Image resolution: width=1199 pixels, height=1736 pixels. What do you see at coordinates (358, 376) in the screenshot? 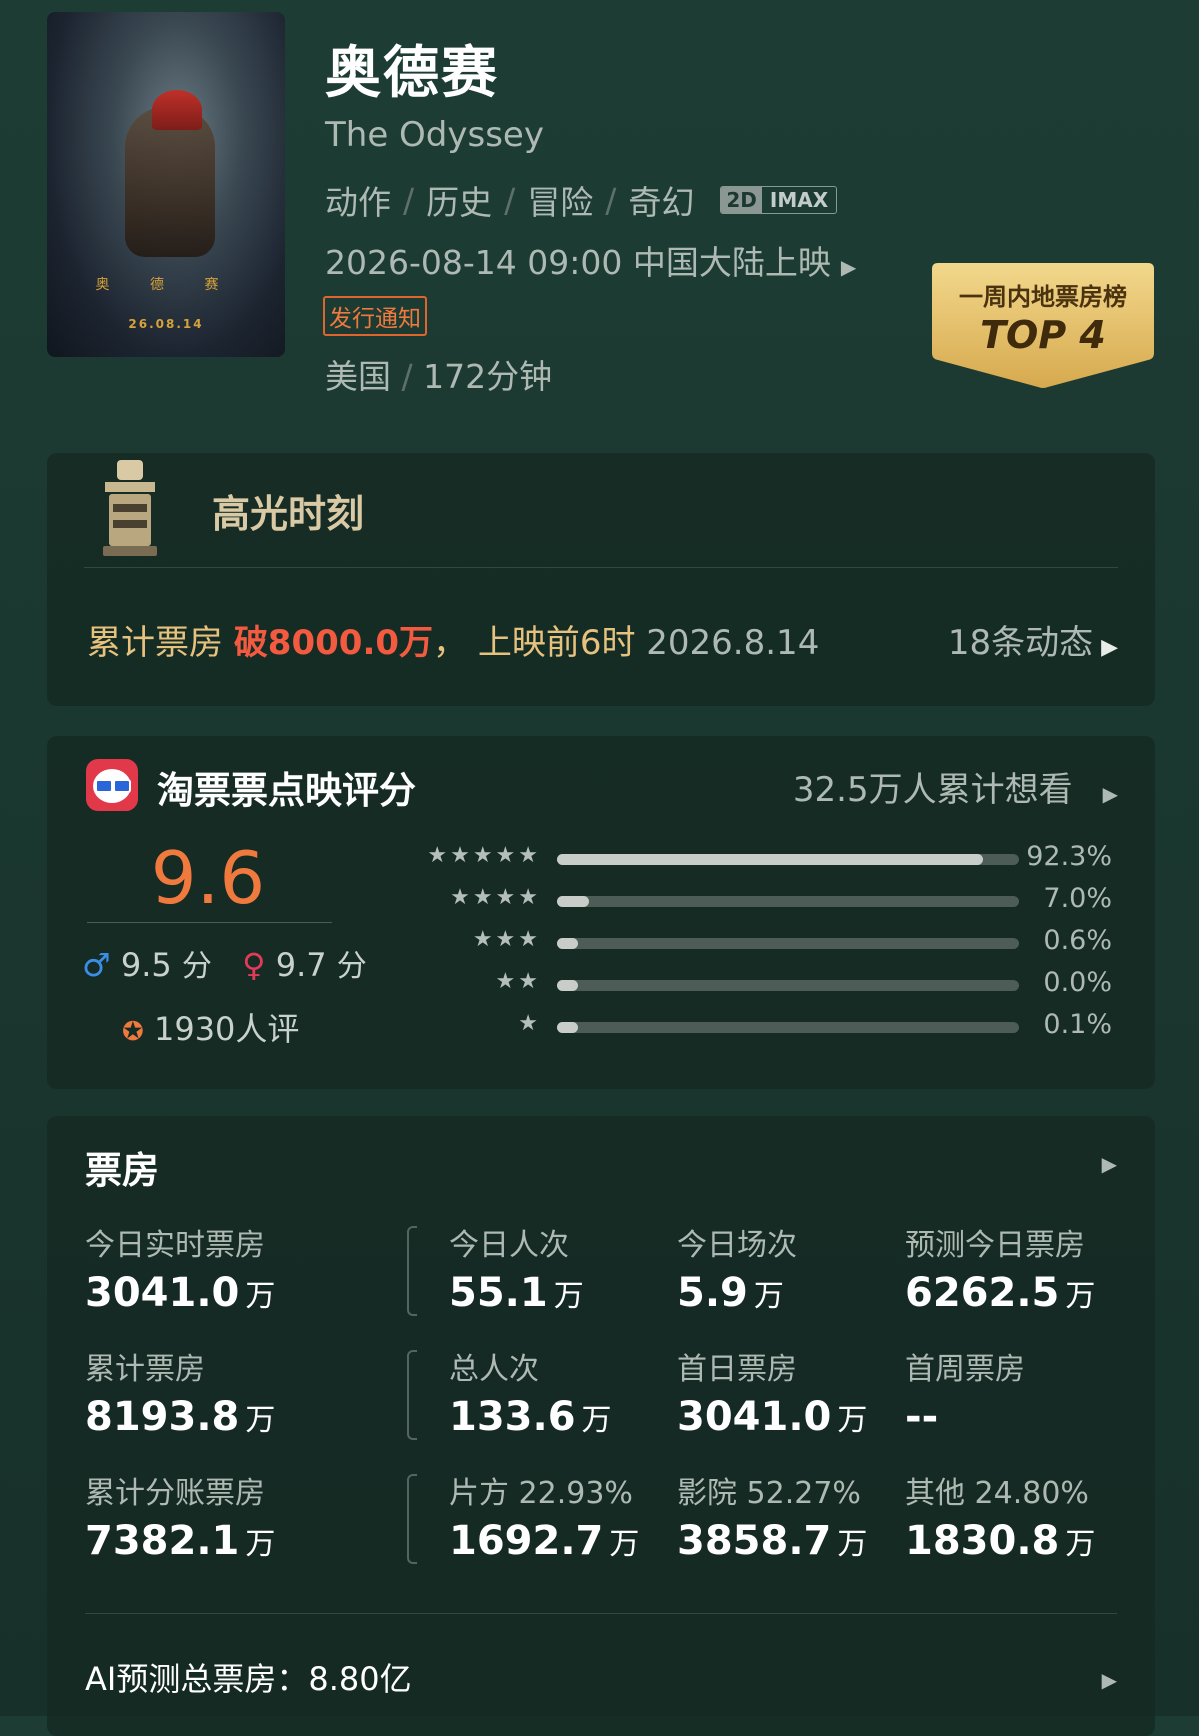
I see `country: 美国` at bounding box center [358, 376].